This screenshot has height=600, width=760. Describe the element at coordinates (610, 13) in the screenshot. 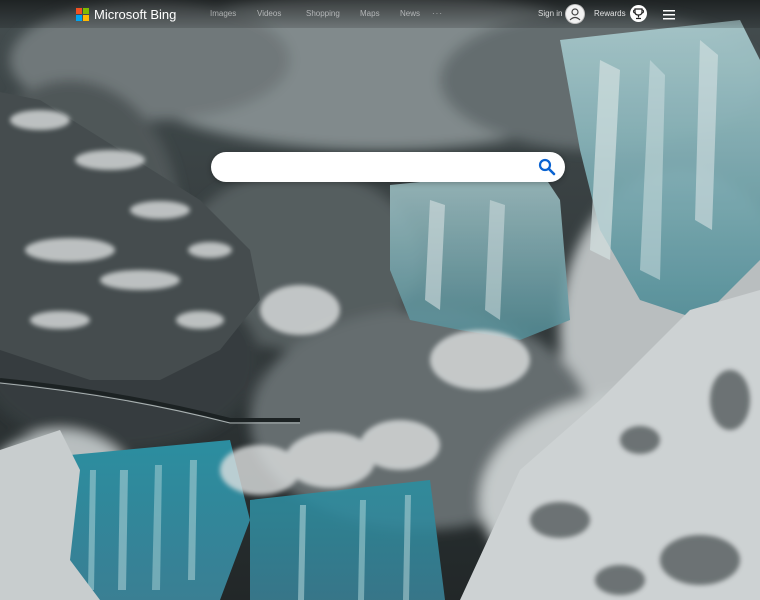

I see `rewards-link: Rewards` at that location.